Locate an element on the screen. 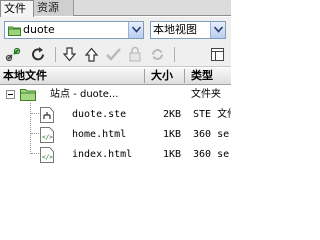 The height and width of the screenshot is (240, 320). tree-row-file: </> index.html 1KB 360 se HTML is located at coordinates (115, 155).